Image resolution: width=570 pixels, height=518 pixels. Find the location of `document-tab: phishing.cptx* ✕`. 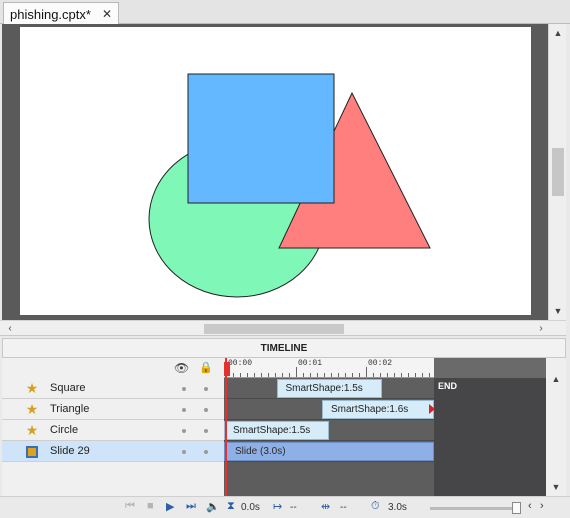

document-tab: phishing.cptx* ✕ is located at coordinates (61, 13).